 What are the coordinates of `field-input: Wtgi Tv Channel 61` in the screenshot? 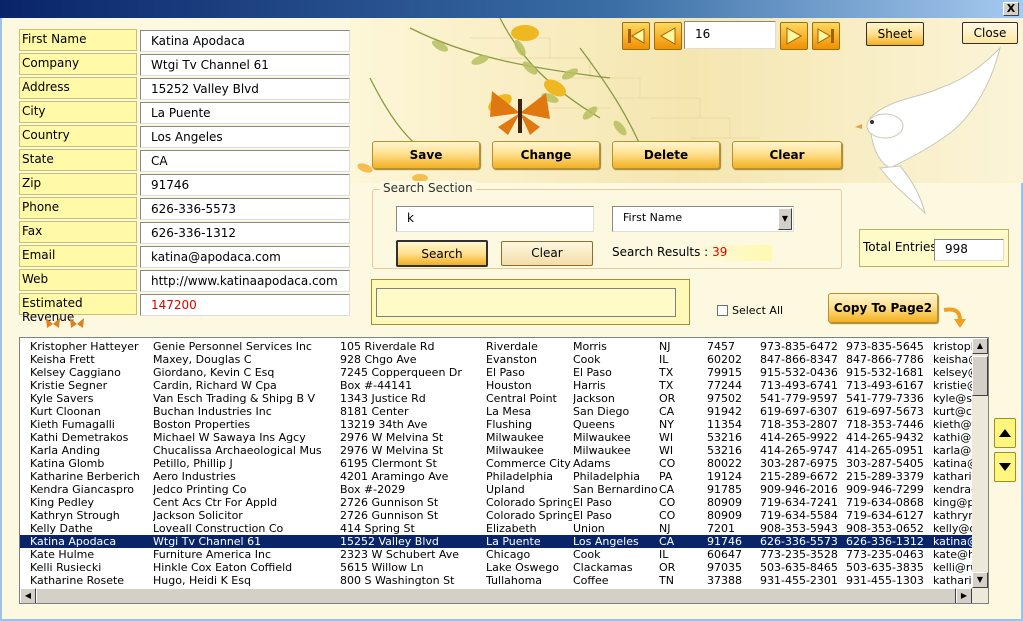 It's located at (245, 65).